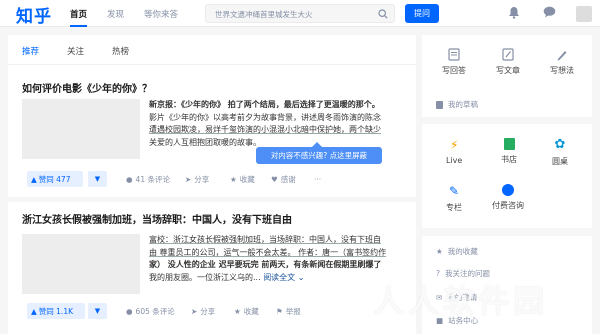 The width and height of the screenshot is (600, 334). I want to click on bookstore-link: 书店, so click(509, 151).